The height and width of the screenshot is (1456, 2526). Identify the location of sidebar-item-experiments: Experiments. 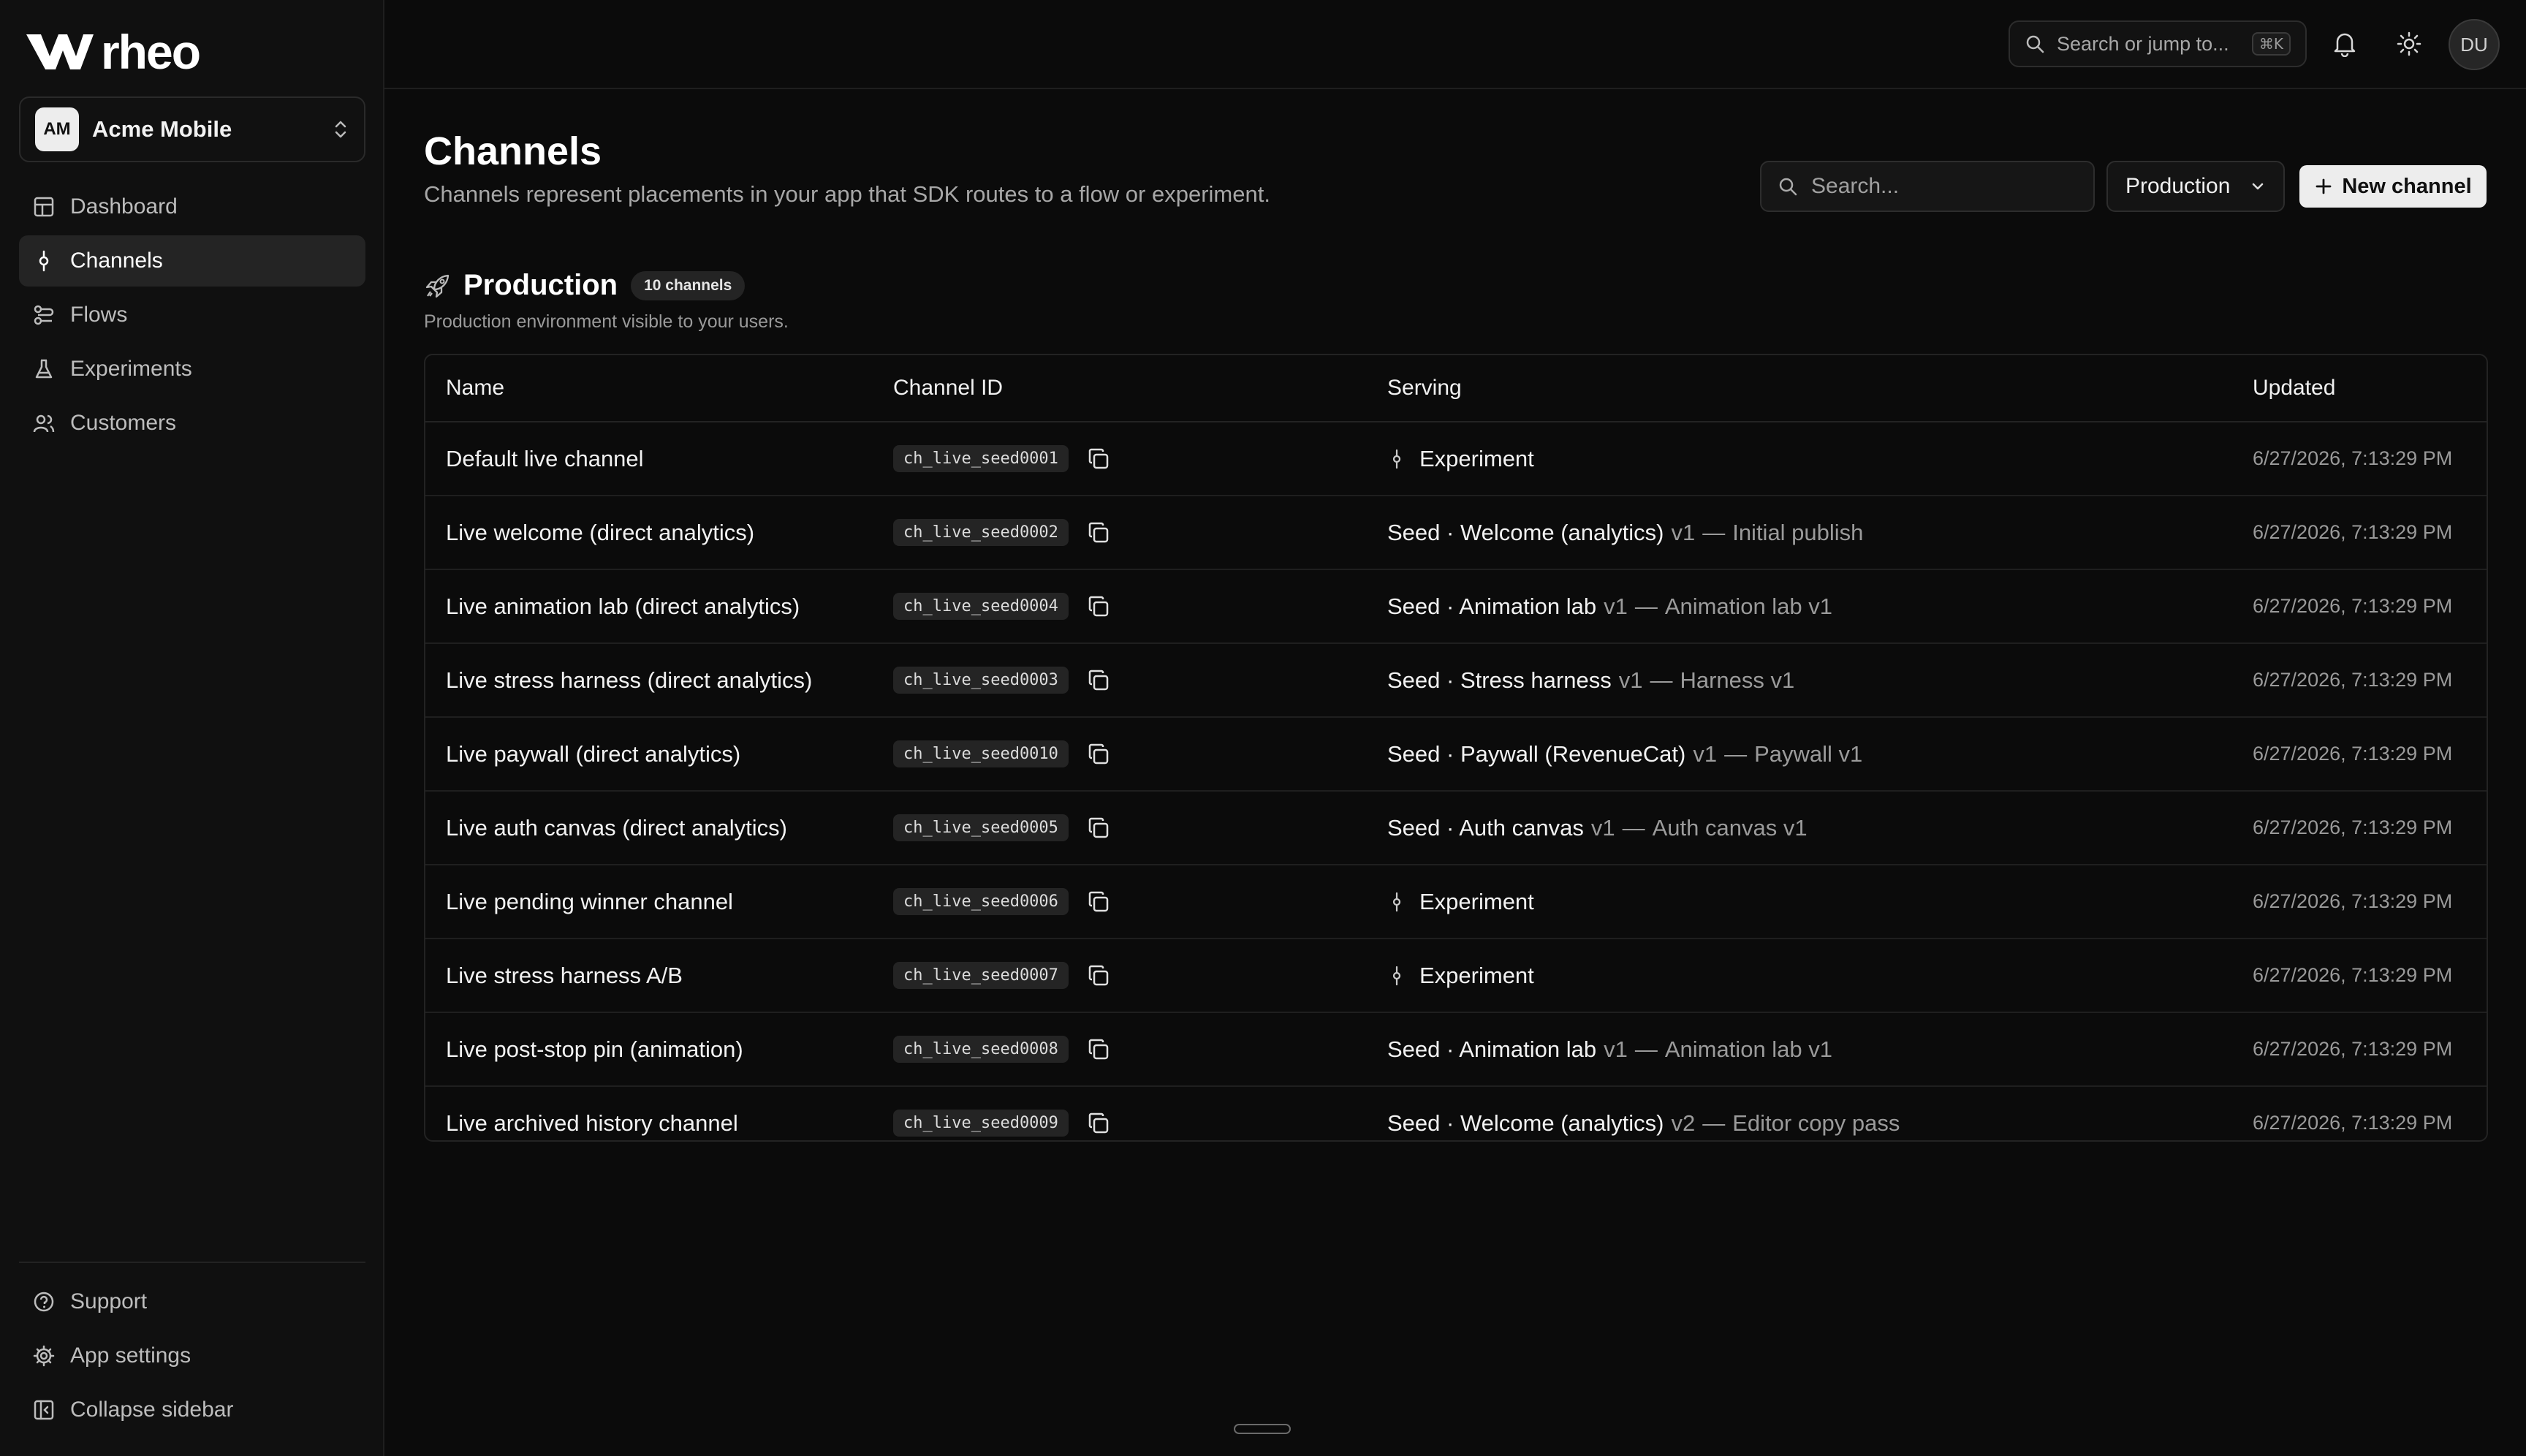
(192, 369).